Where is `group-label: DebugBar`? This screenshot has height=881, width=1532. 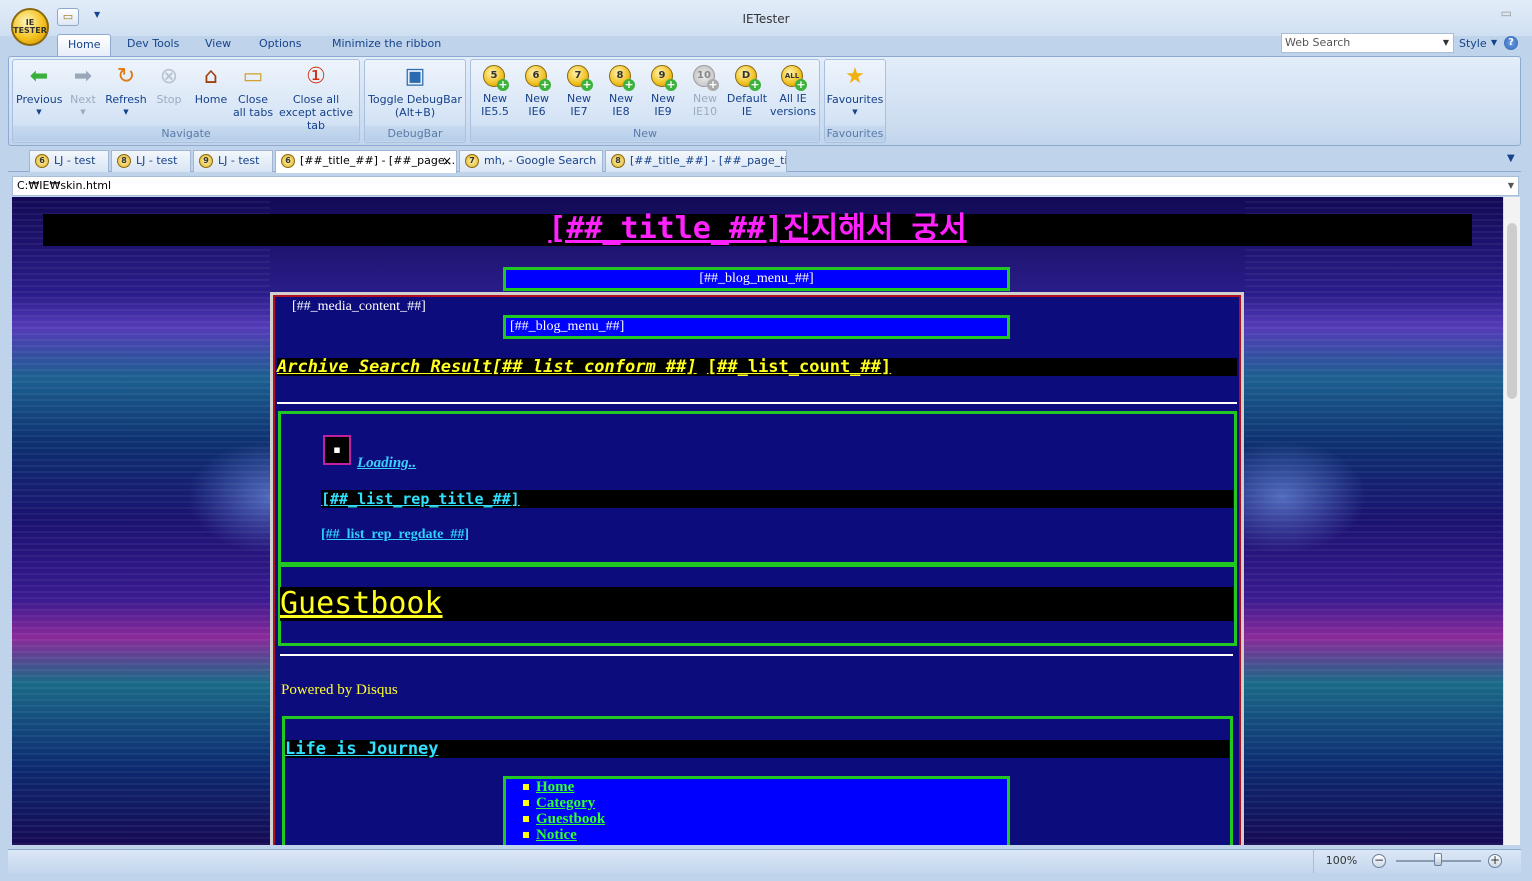 group-label: DebugBar is located at coordinates (415, 133).